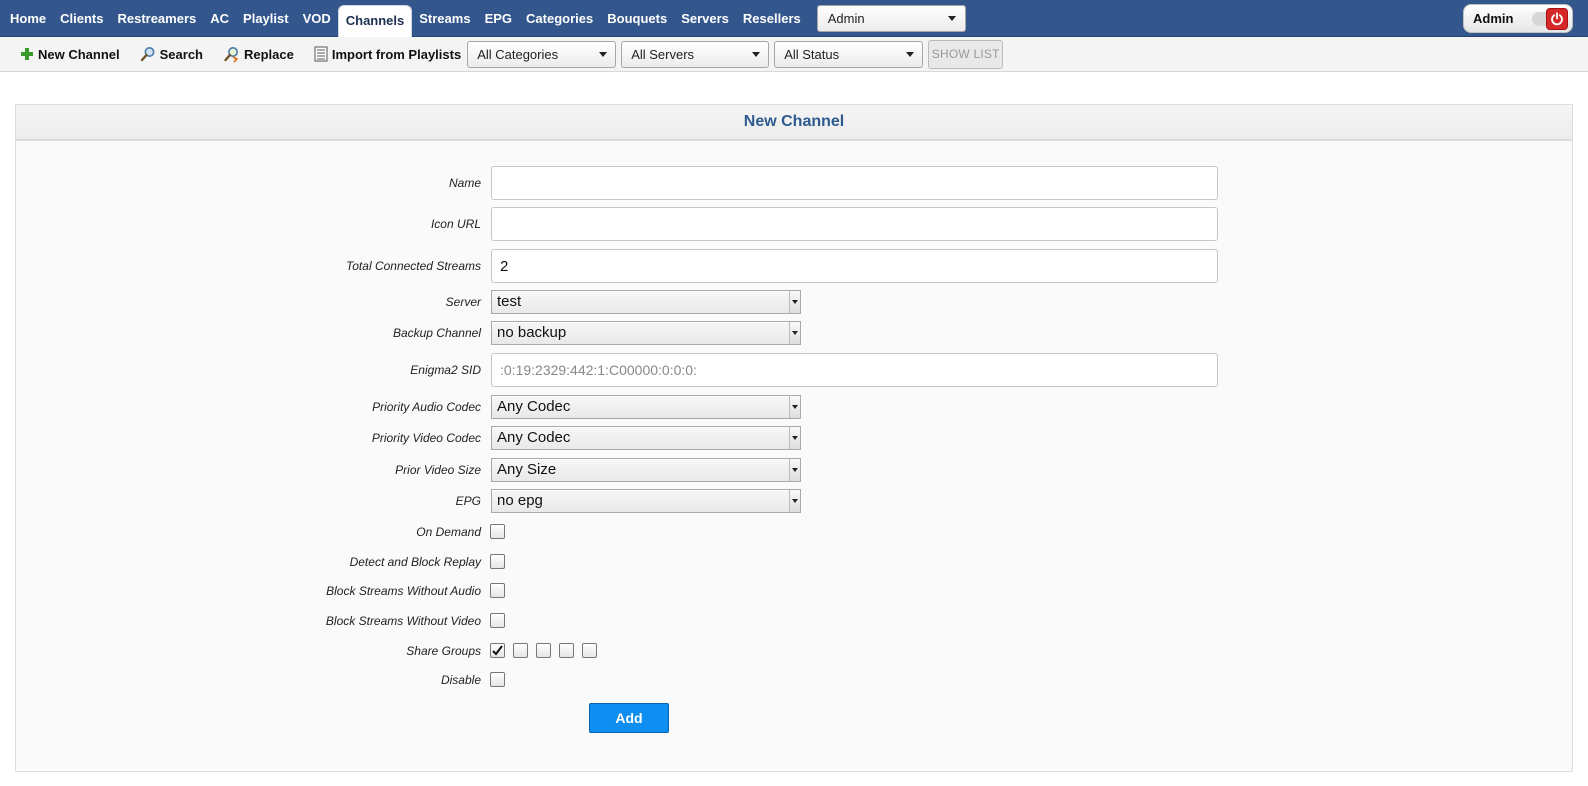  I want to click on on-demand-checkbox, so click(497, 531).